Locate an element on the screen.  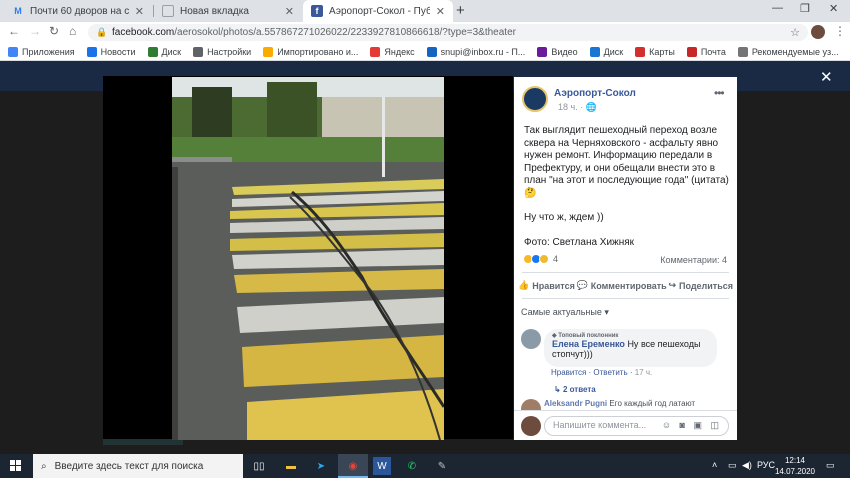
bookmark-item: Карты is located at coordinates (655, 51).